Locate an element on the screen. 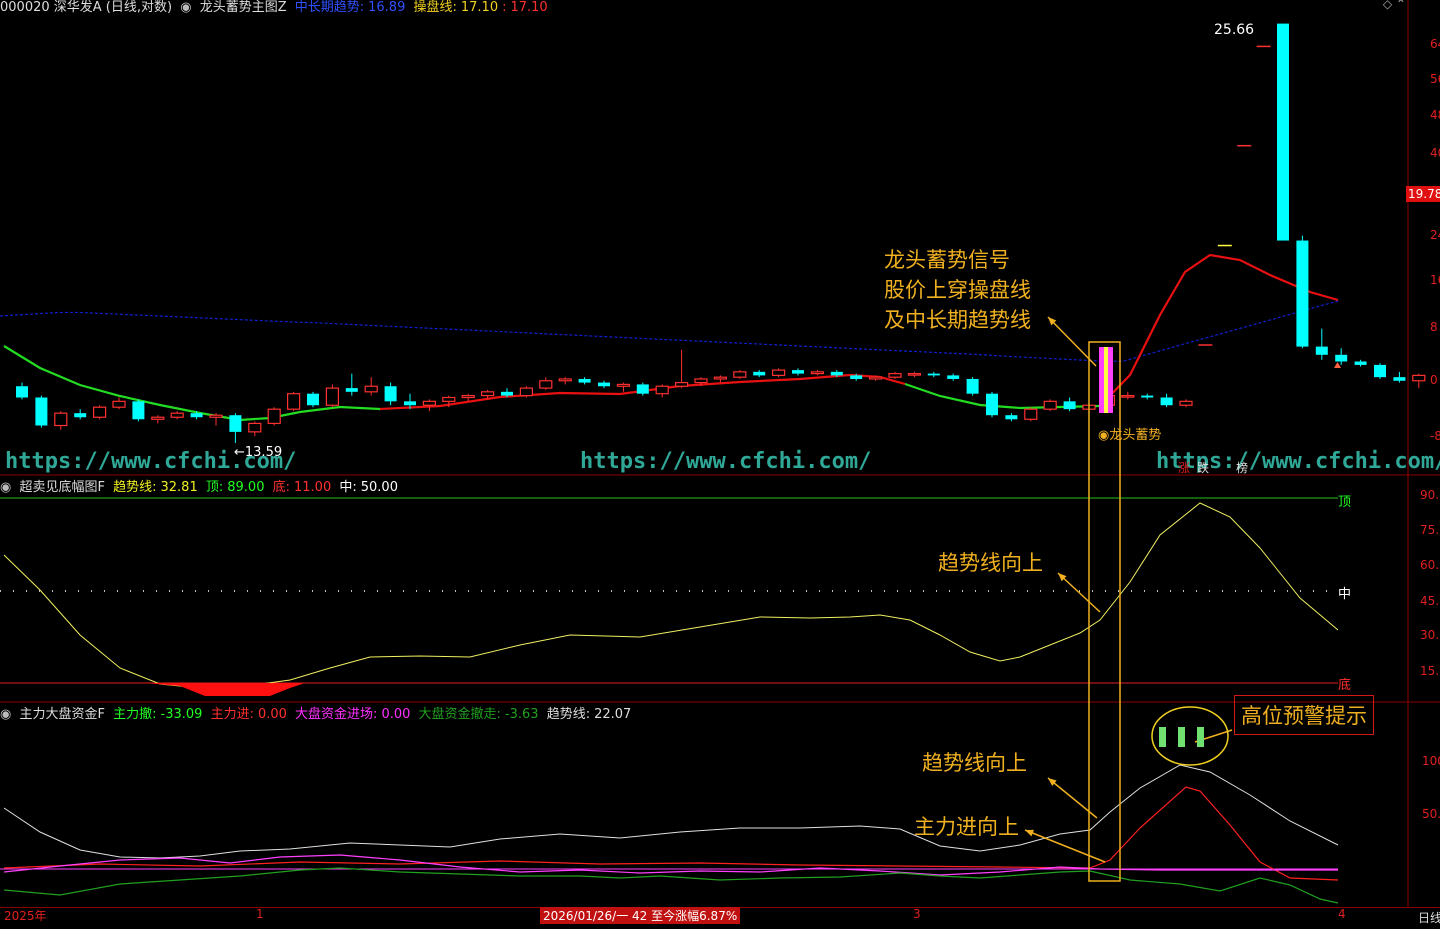  sub1-name: 超卖见底幅图F is located at coordinates (61, 487).